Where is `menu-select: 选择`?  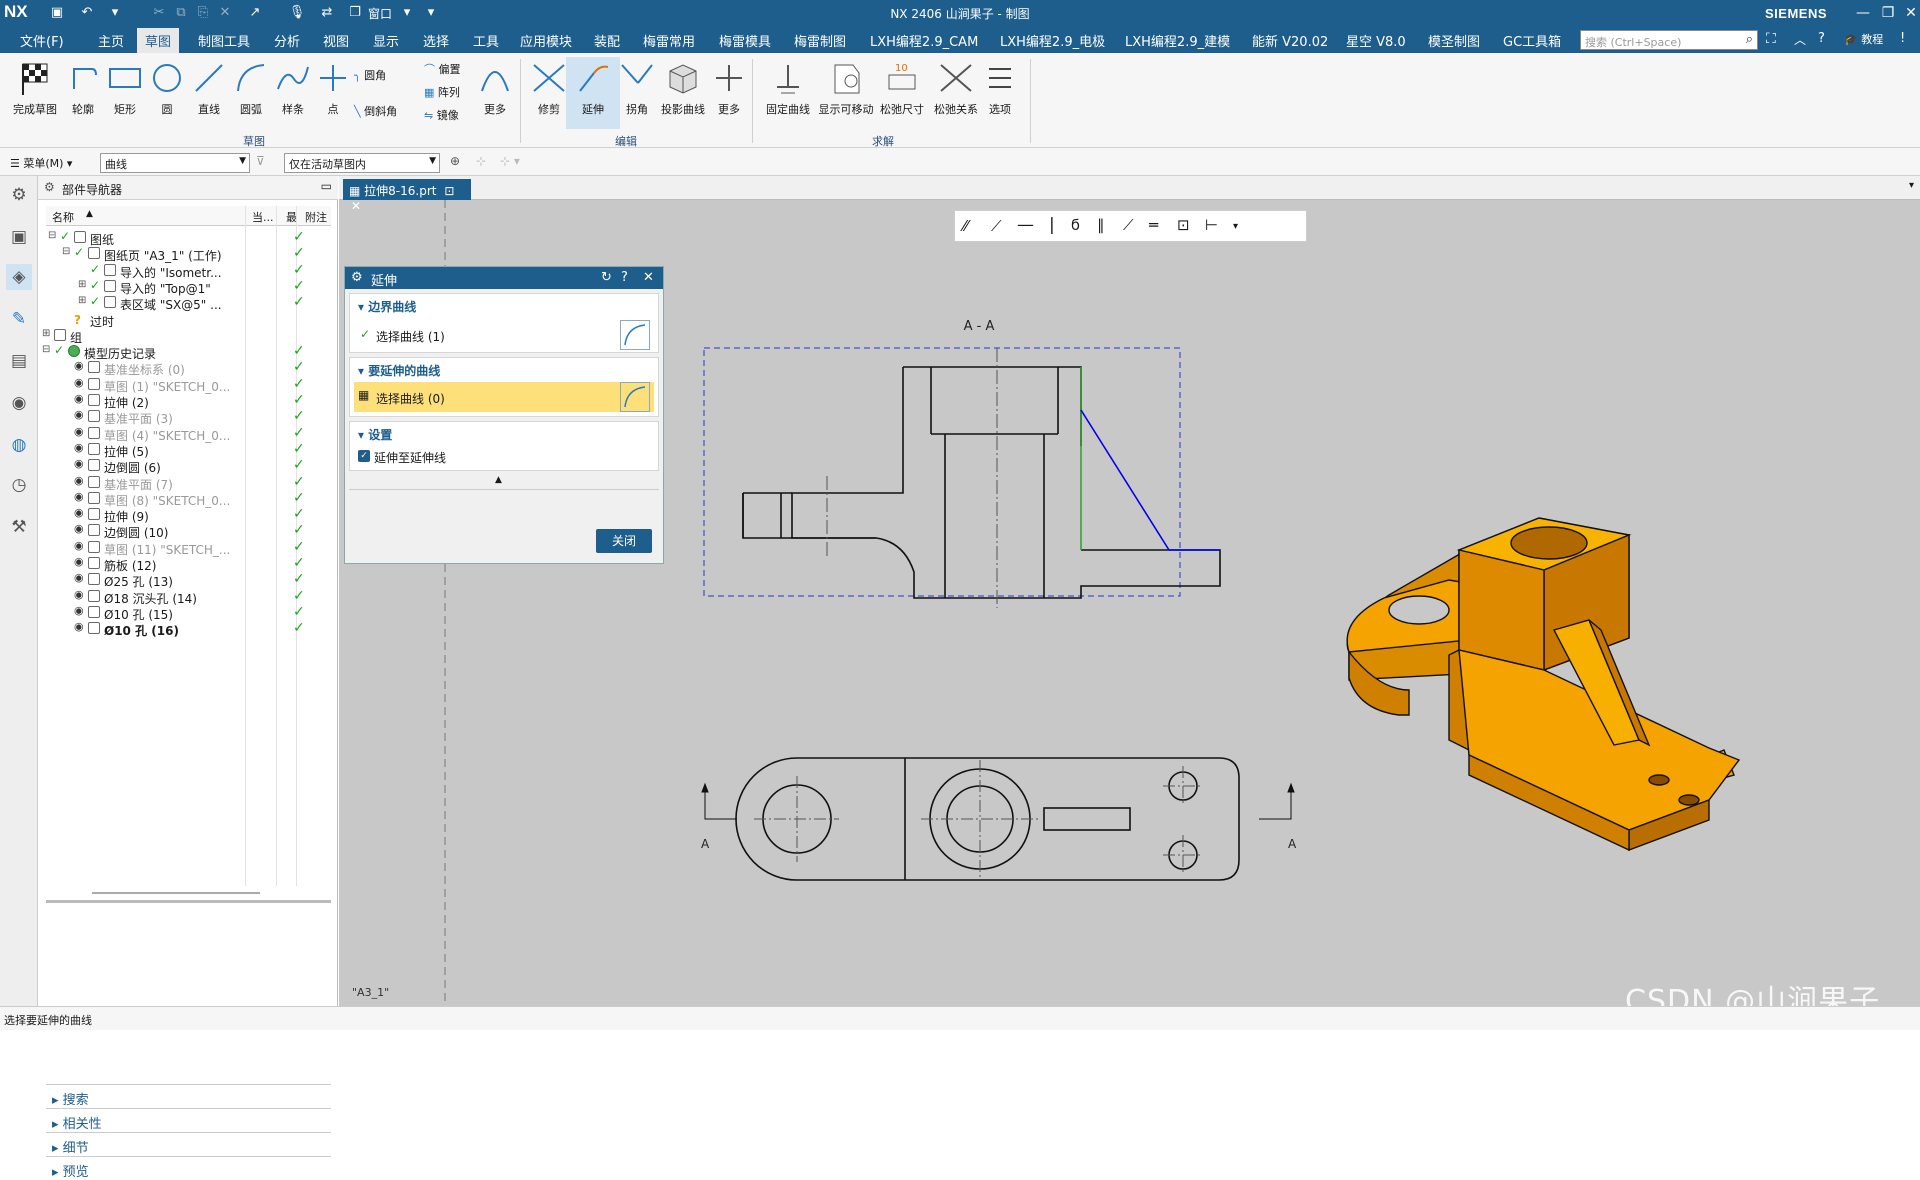 menu-select: 选择 is located at coordinates (436, 40).